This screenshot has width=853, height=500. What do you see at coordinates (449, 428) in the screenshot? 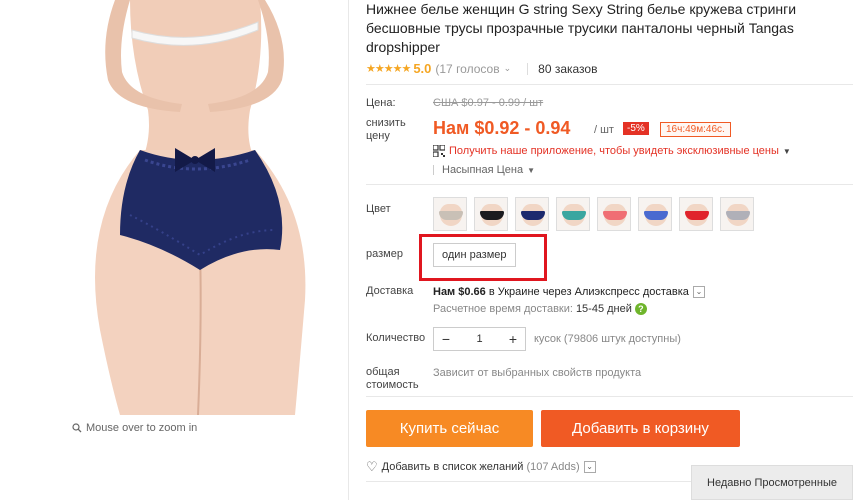
I see `buy-now-button: Купить сейчас` at bounding box center [449, 428].